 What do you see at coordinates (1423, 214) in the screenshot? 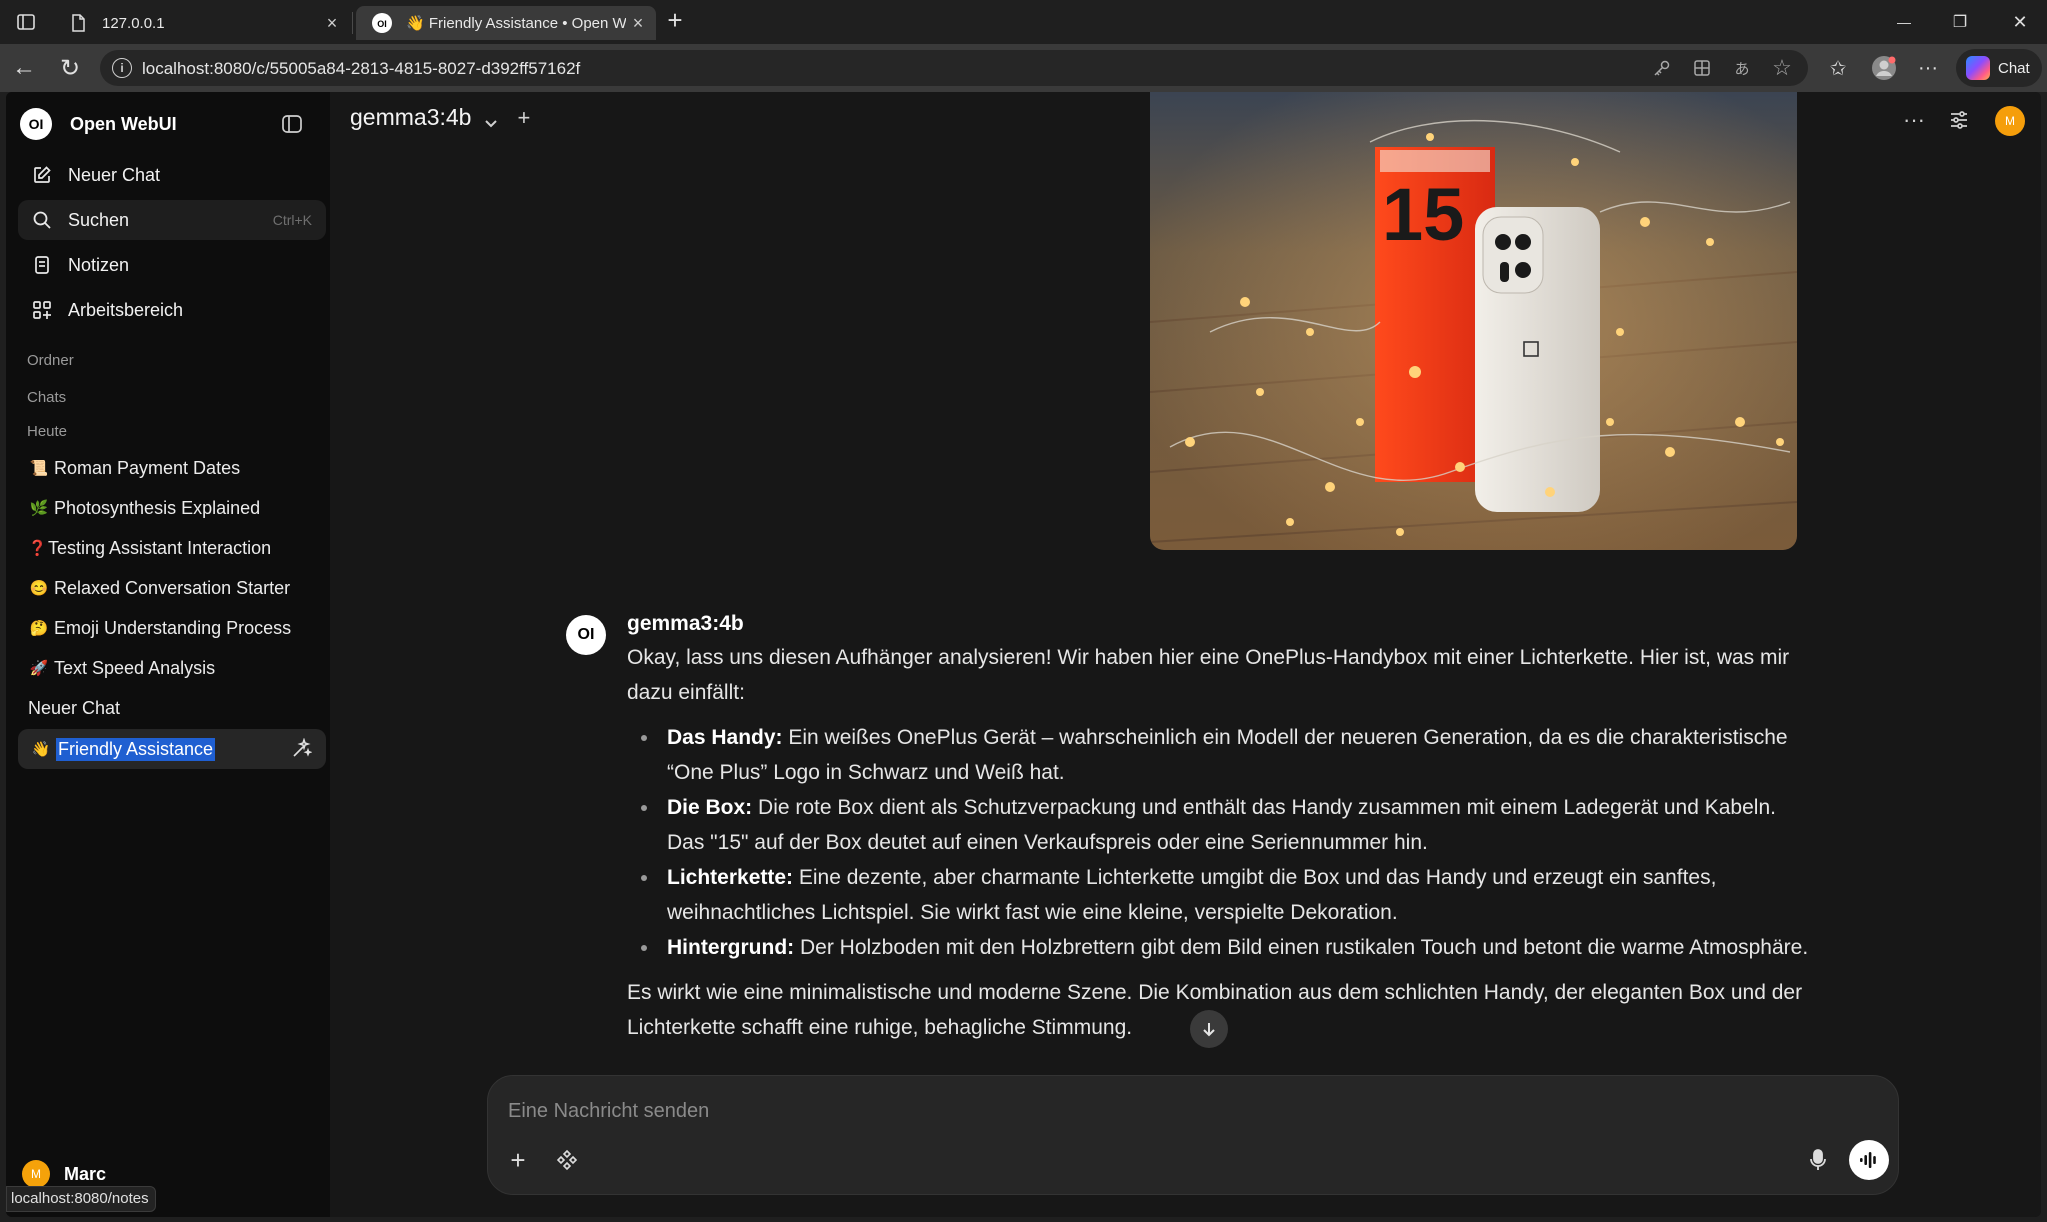
I see `box-number: 15` at bounding box center [1423, 214].